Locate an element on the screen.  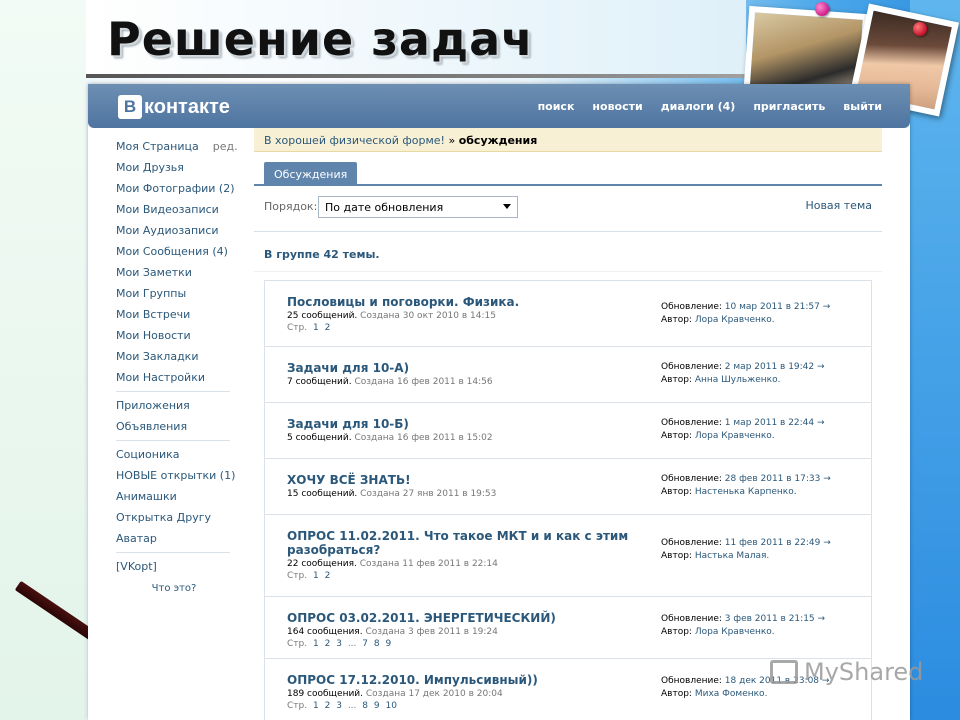
sidebar-item-audio: Мои Аудиозаписи is located at coordinates (174, 230).